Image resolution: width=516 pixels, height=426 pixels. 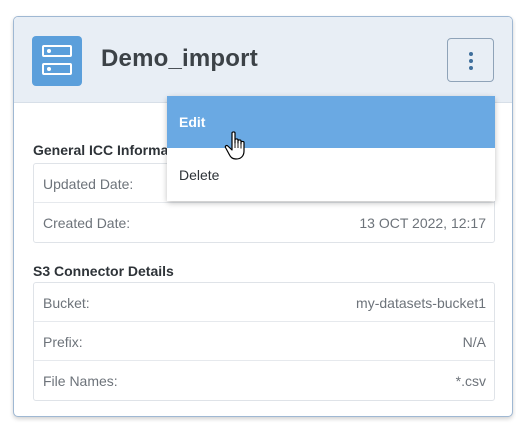 I want to click on bucket-value: my-datasets-bucket1, so click(x=421, y=303).